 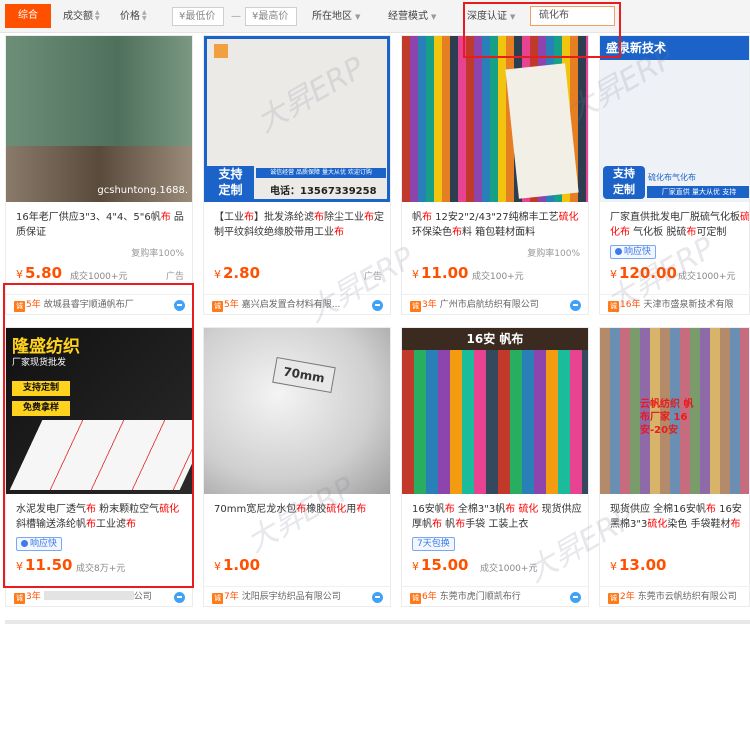 I want to click on image-header: 16安 帆布, so click(x=495, y=339).